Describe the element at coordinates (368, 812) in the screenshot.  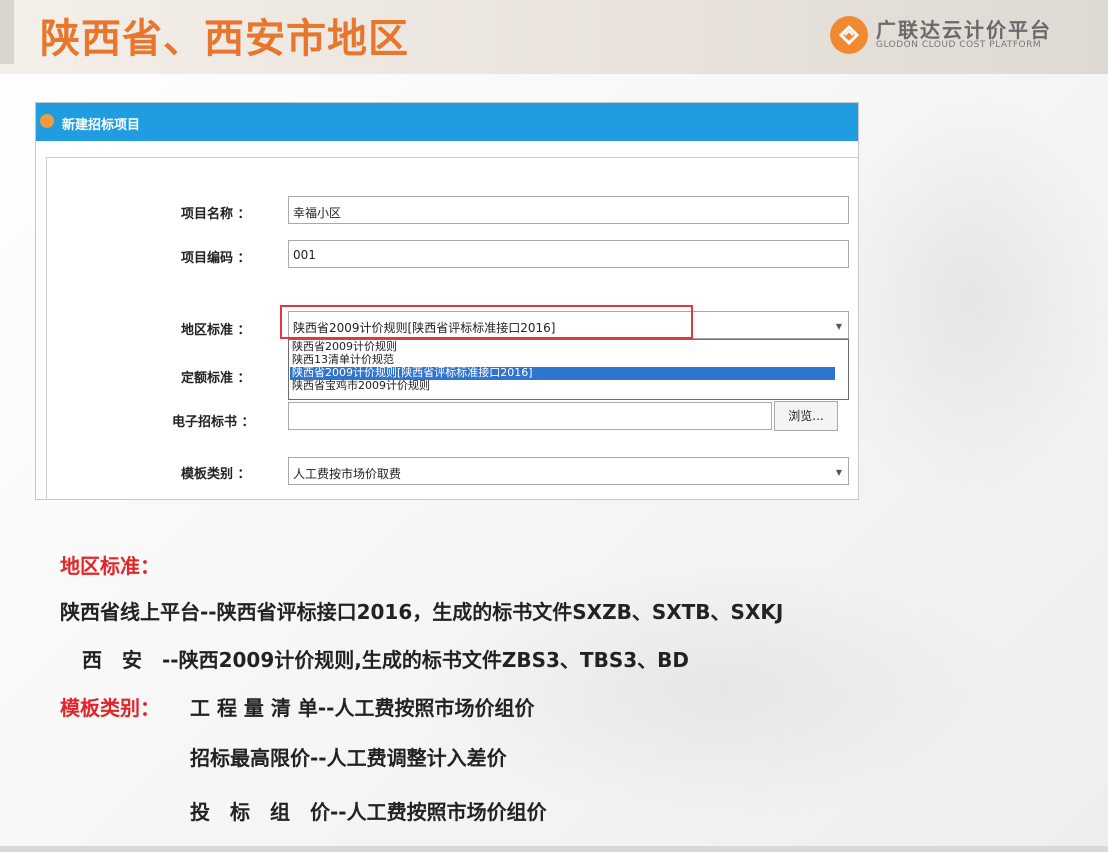
I see `note-line-5: 投 标 组 价--人工费按照市场价组价` at that location.